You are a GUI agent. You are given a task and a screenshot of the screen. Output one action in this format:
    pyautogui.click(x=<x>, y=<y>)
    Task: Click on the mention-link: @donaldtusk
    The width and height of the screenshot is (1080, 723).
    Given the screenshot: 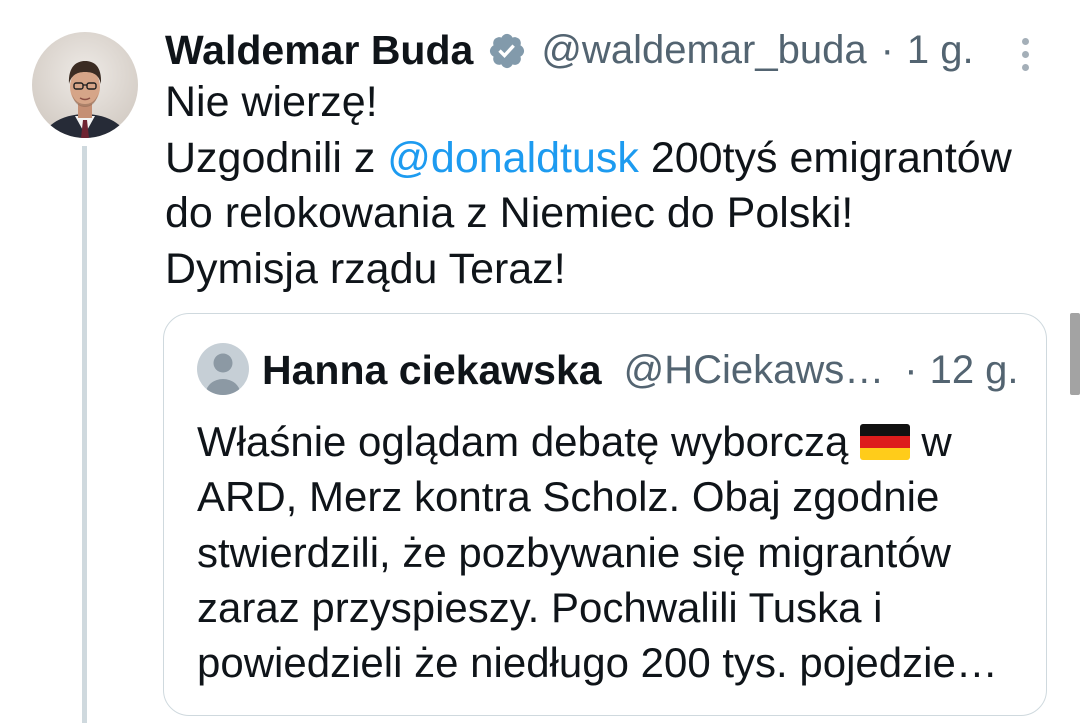 What is the action you would take?
    pyautogui.click(x=513, y=158)
    